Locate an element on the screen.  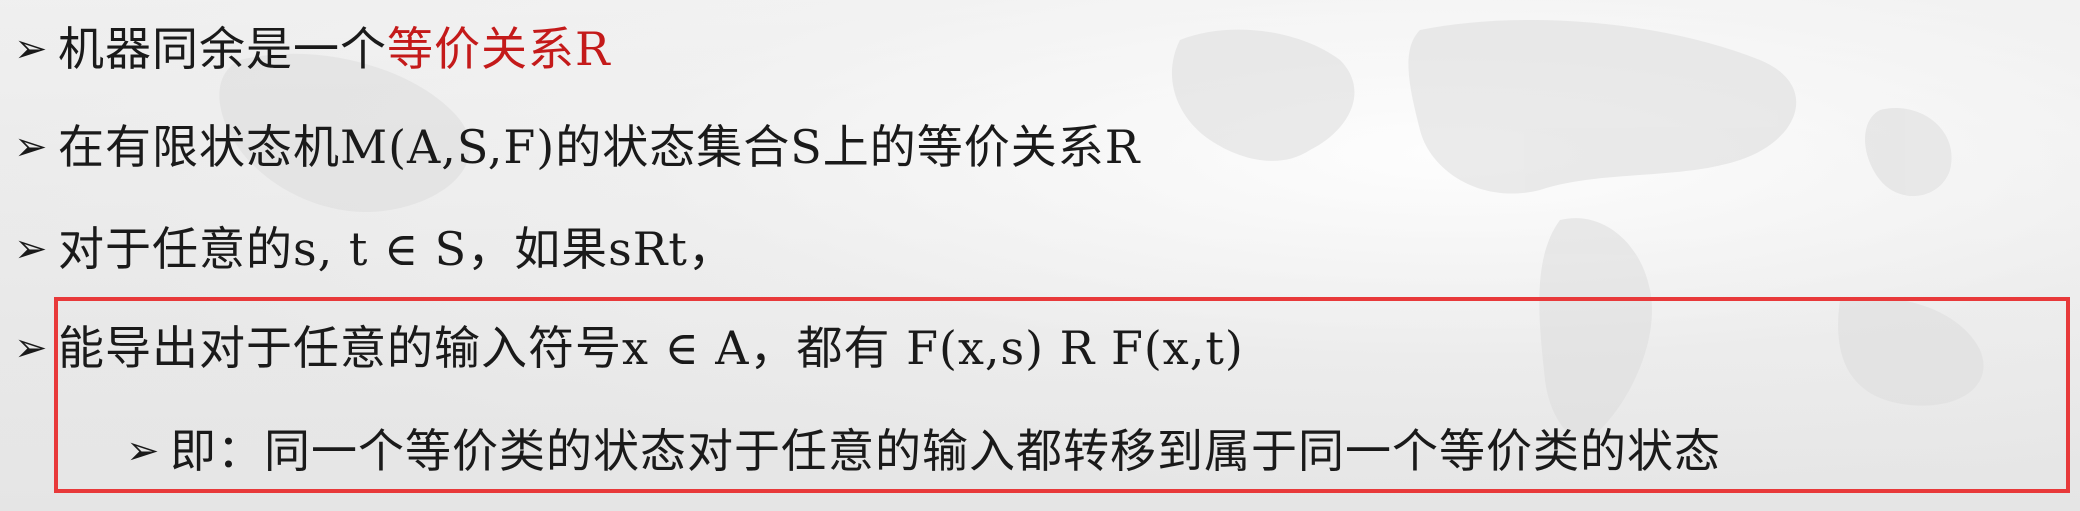
sub-bullet-line: ➢ 即：同一个等价类的状态对于任意的输入都转移到属于同一个等价类的状态 is located at coordinates (923, 451).